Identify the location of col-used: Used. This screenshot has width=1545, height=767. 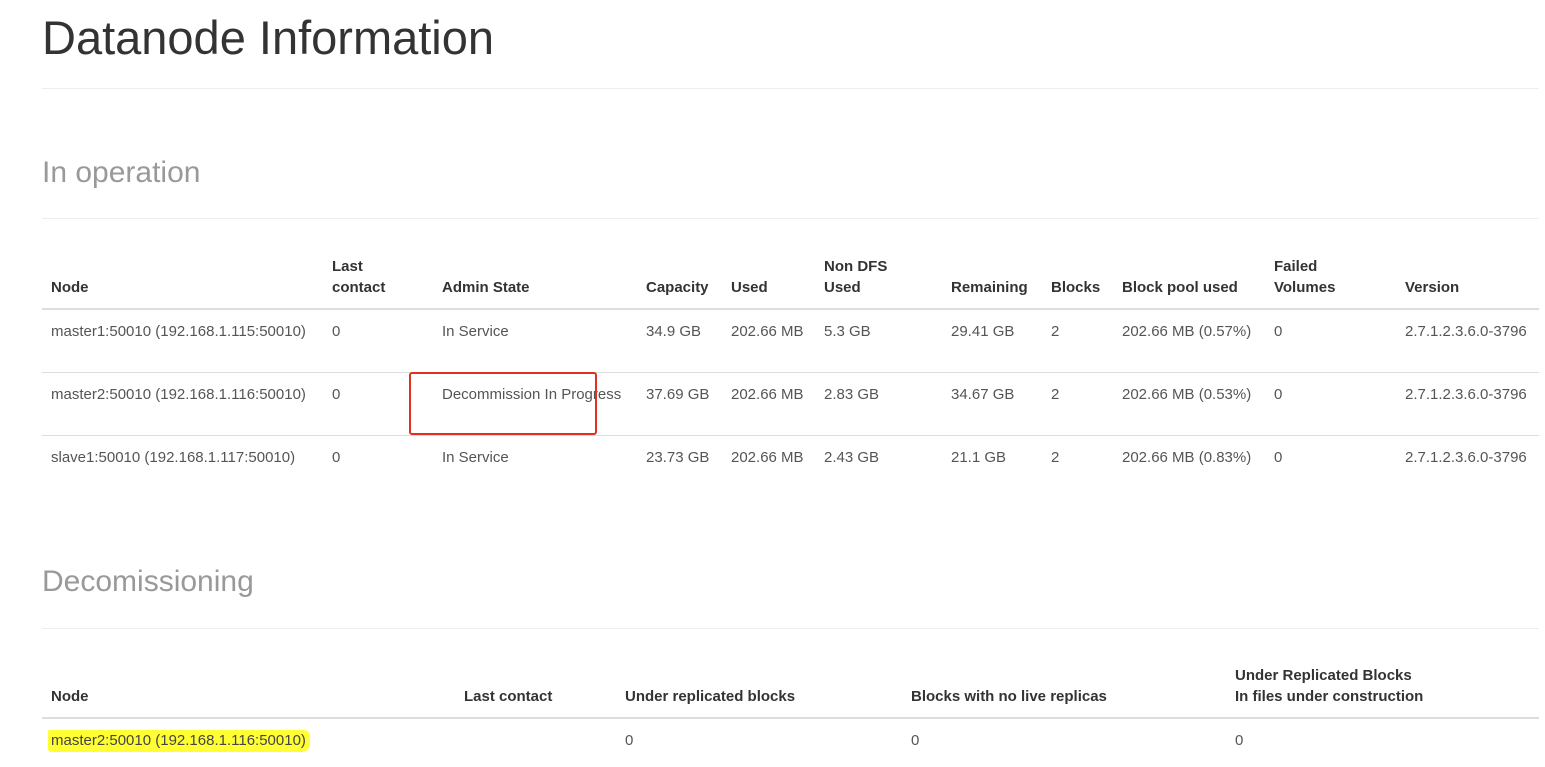
(768, 283).